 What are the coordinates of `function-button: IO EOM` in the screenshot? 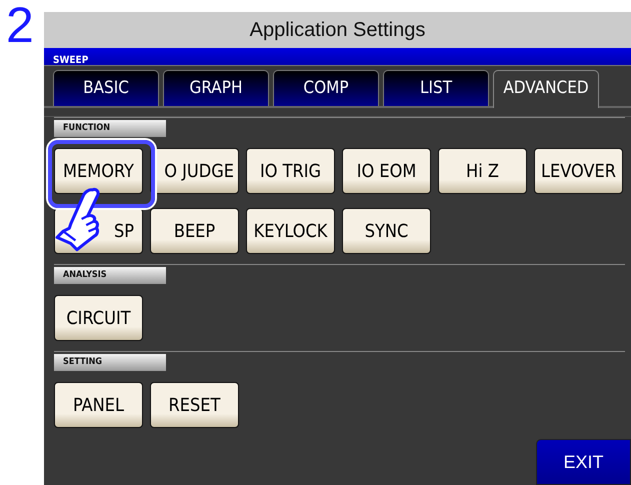 It's located at (386, 171).